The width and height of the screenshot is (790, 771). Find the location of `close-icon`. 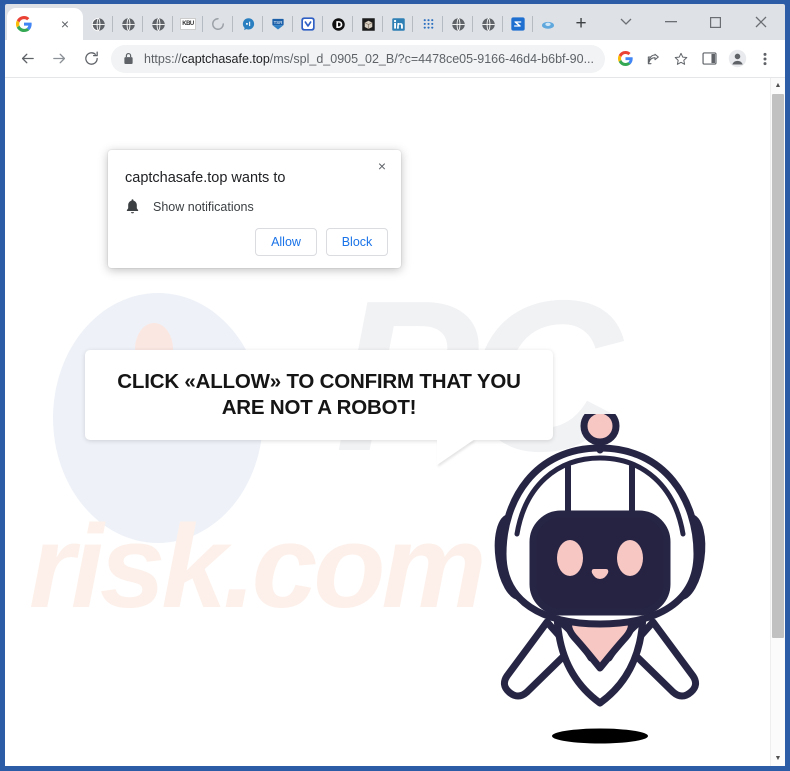

close-icon is located at coordinates (760, 22).